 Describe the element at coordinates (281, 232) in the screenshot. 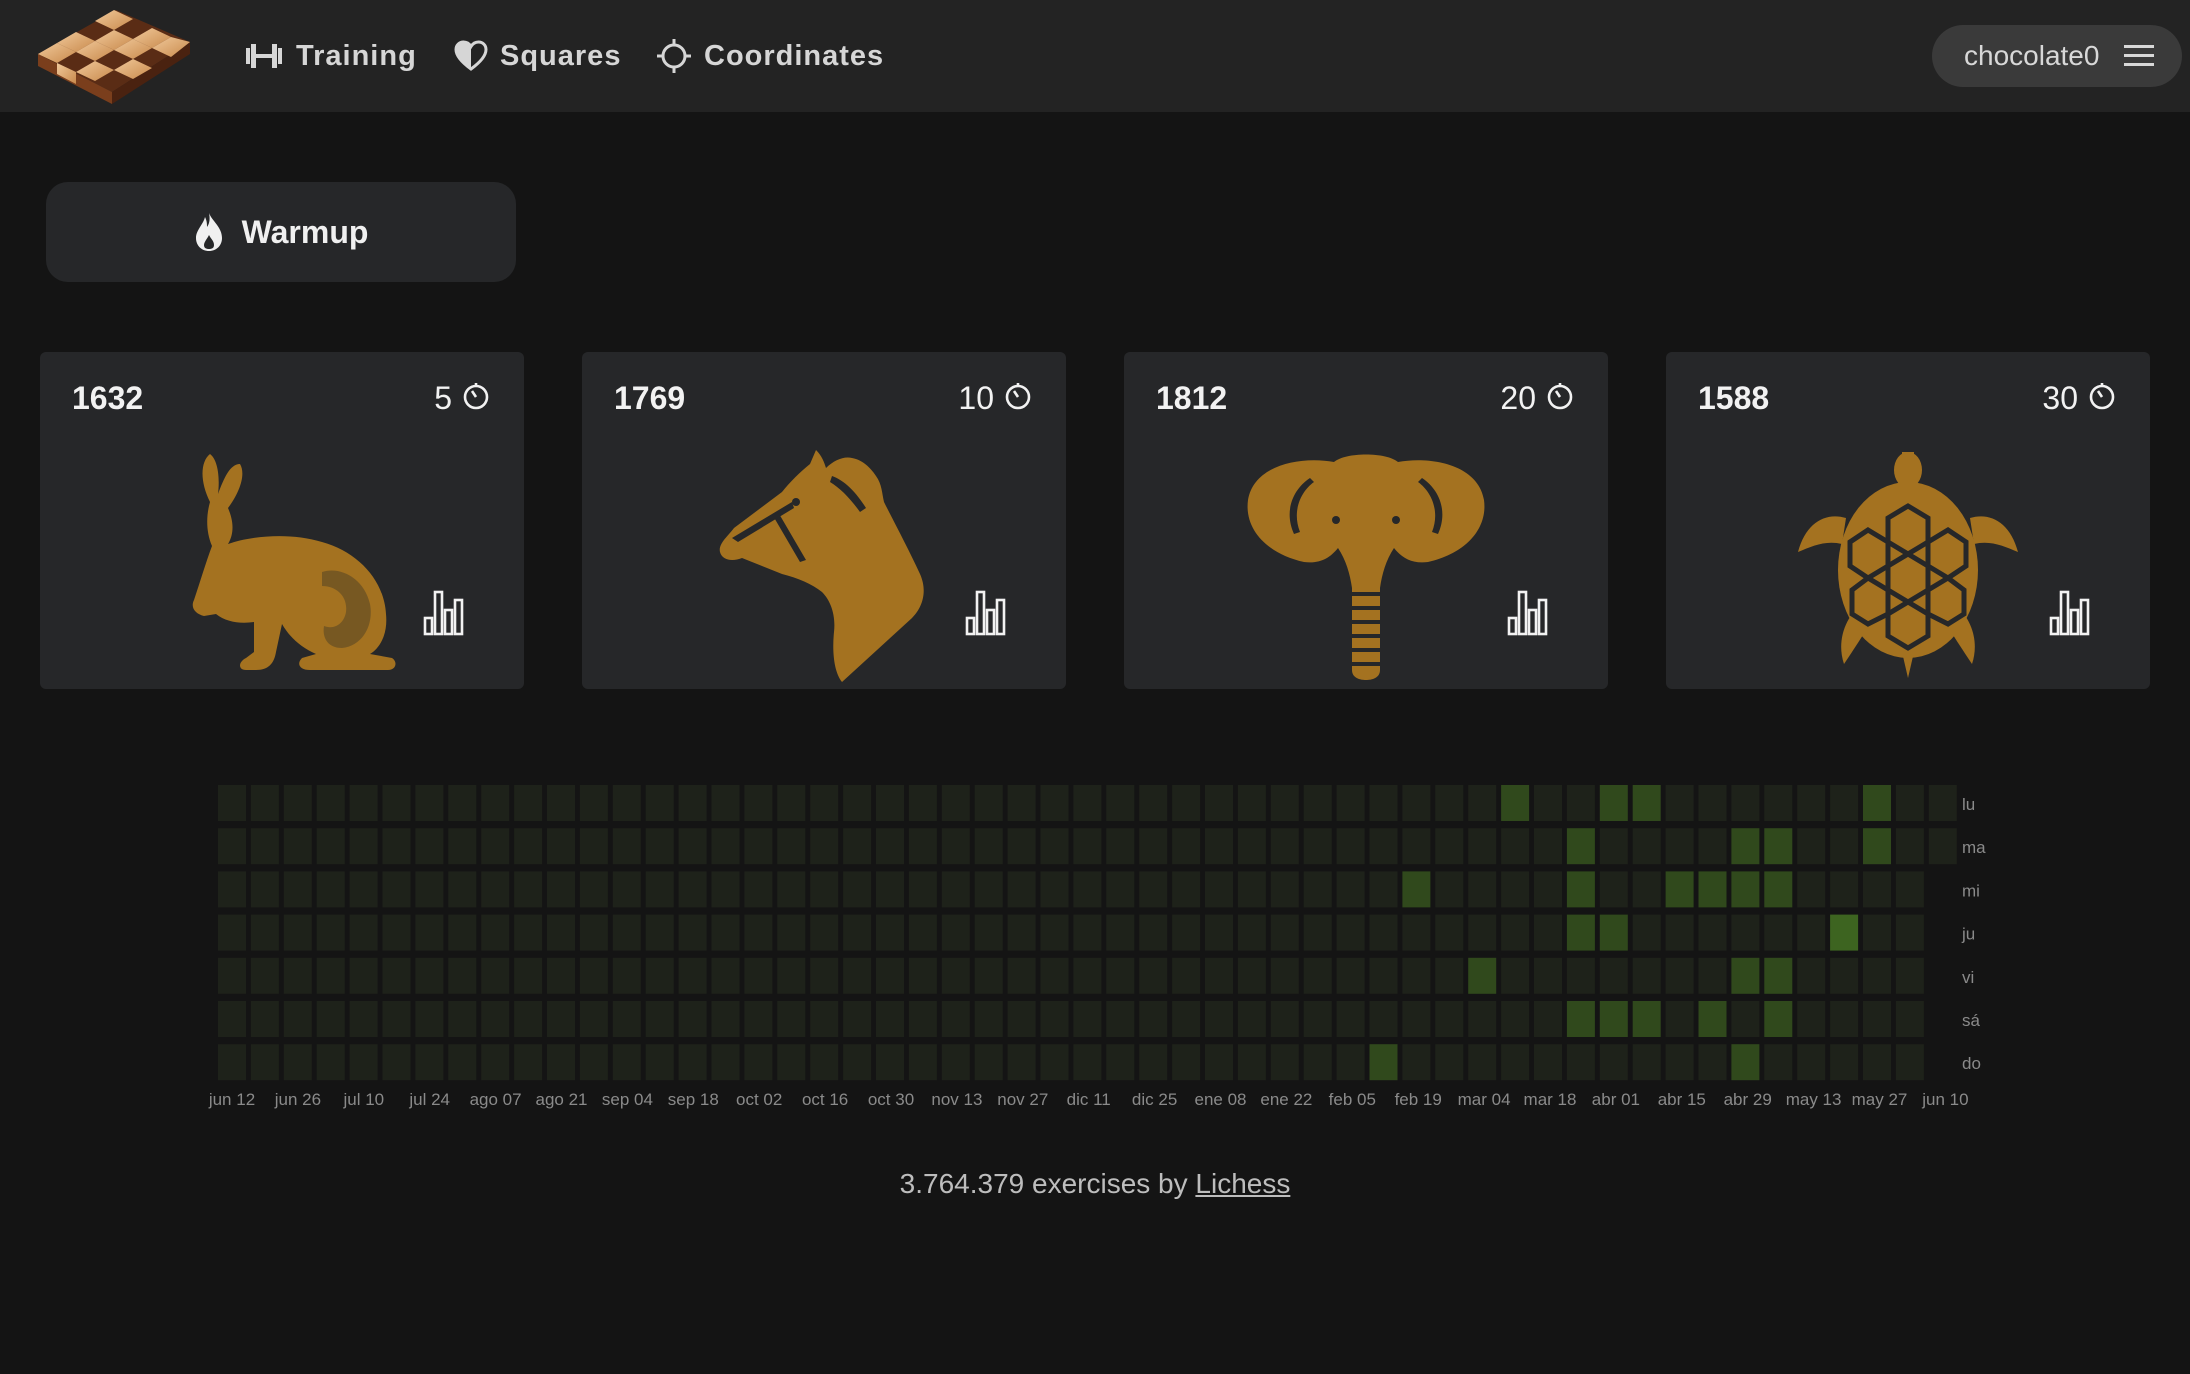

I see `warmup-button: Warmup` at that location.